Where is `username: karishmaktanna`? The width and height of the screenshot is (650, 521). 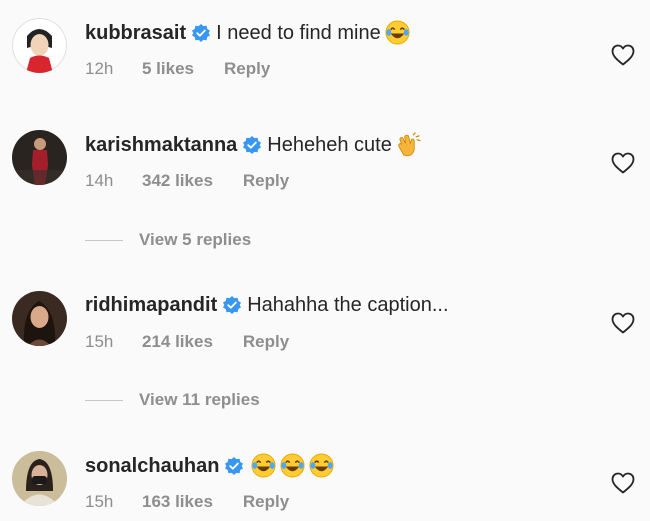 username: karishmaktanna is located at coordinates (161, 145).